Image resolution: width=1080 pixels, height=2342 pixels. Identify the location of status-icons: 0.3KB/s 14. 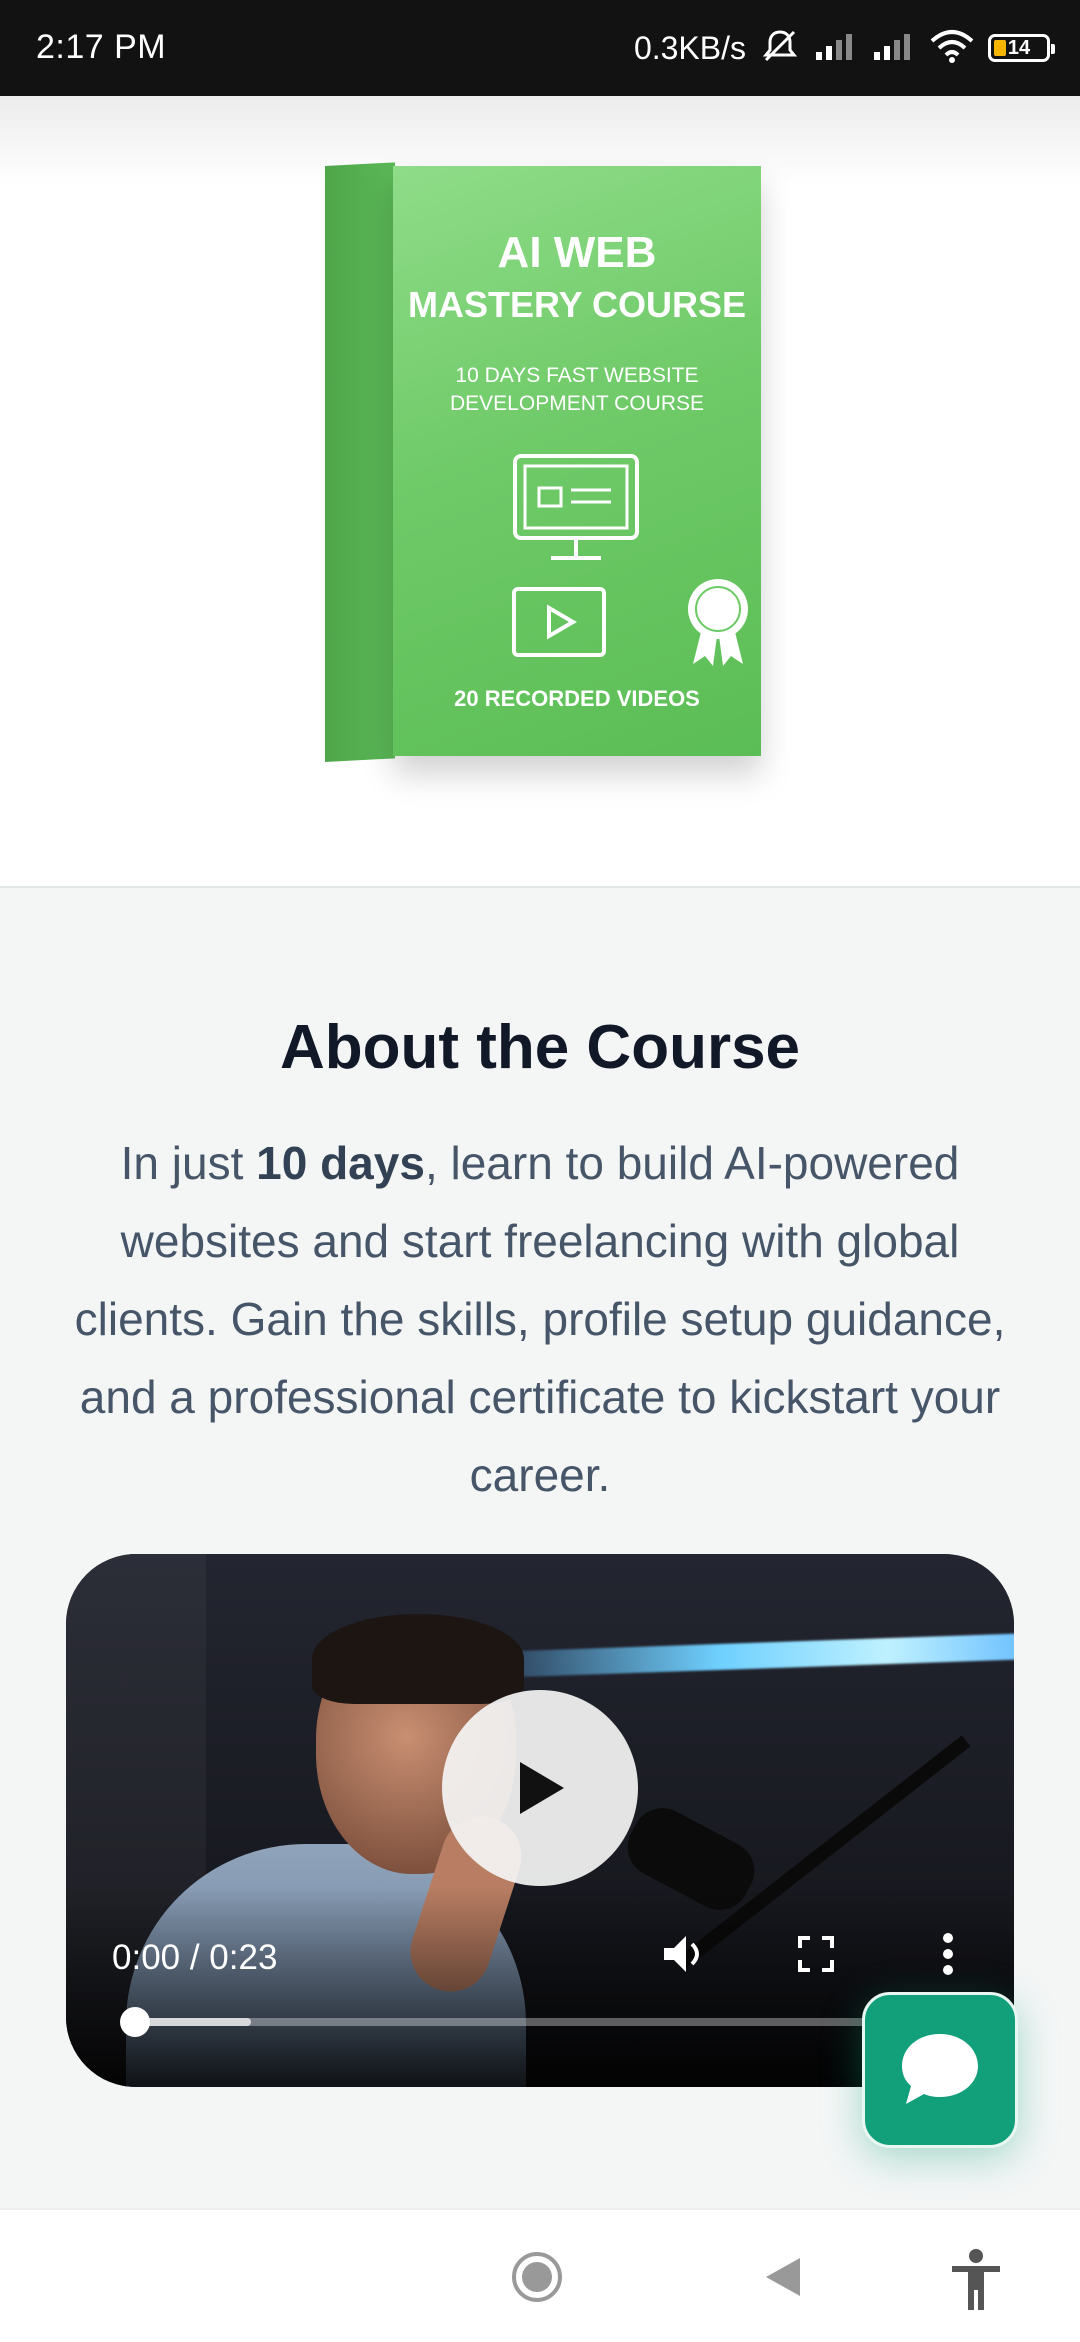
(844, 48).